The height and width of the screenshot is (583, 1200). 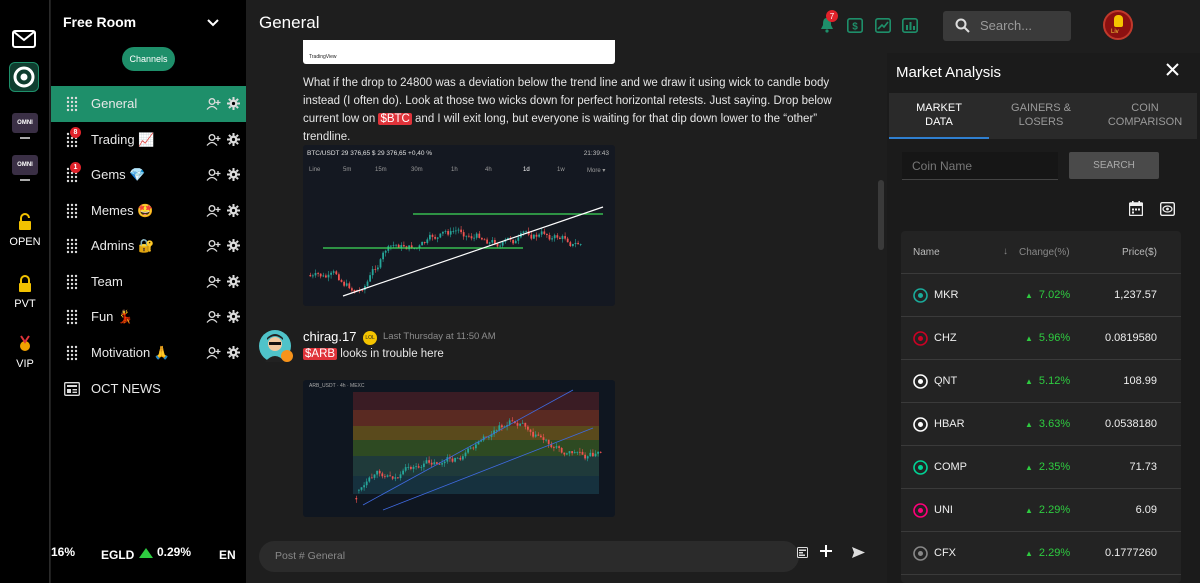 What do you see at coordinates (1114, 165) in the screenshot?
I see `search-button: SEARCH` at bounding box center [1114, 165].